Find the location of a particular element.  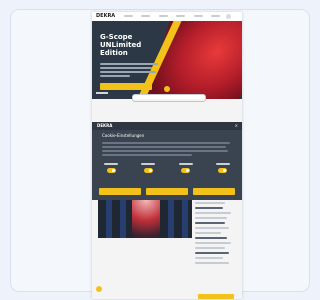

accept-all-button is located at coordinates (214, 191).